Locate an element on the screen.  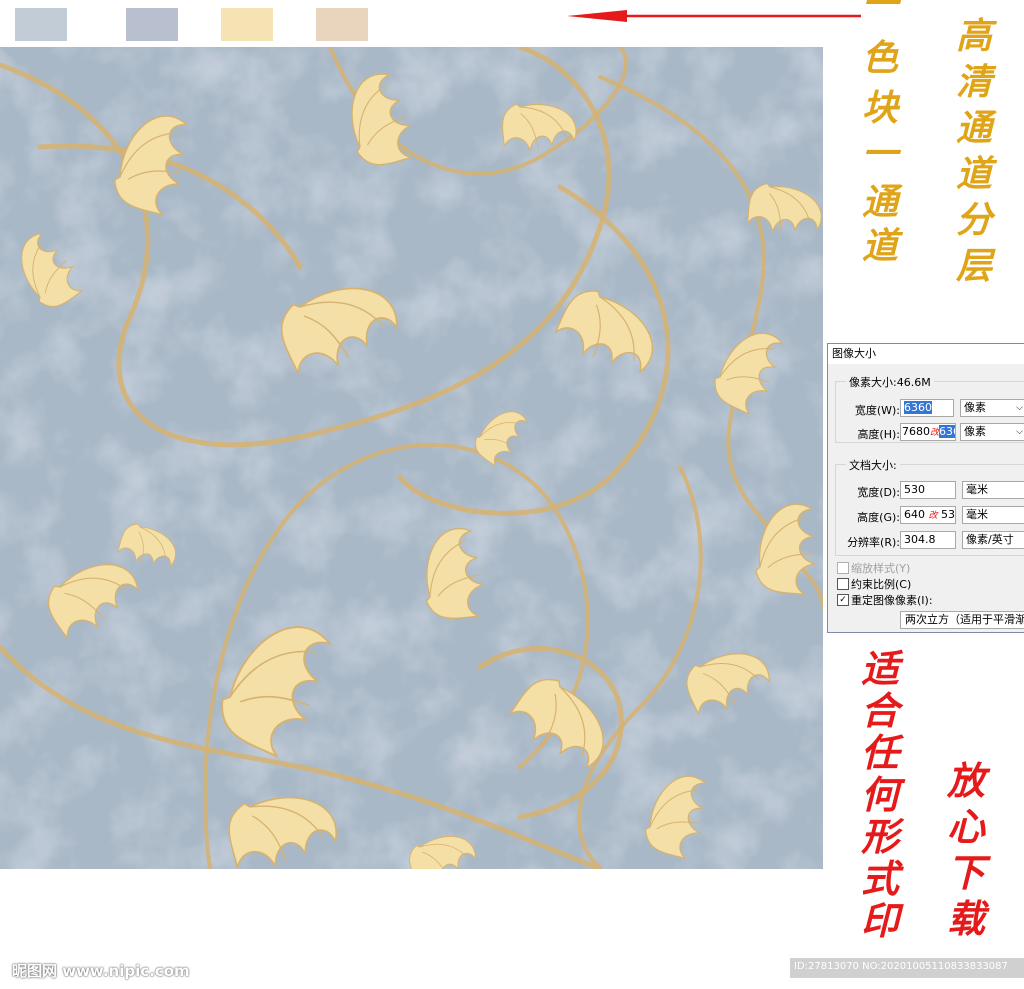
pixel-dimensions-label: 像素大小:46.6M is located at coordinates (890, 382).